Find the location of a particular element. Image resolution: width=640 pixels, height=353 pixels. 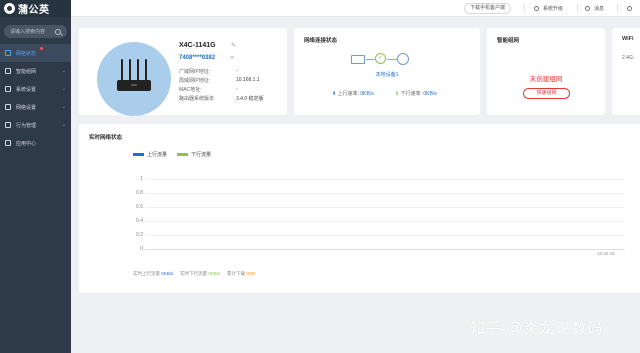

x-tick-label: 16:20:34 is located at coordinates (606, 253).